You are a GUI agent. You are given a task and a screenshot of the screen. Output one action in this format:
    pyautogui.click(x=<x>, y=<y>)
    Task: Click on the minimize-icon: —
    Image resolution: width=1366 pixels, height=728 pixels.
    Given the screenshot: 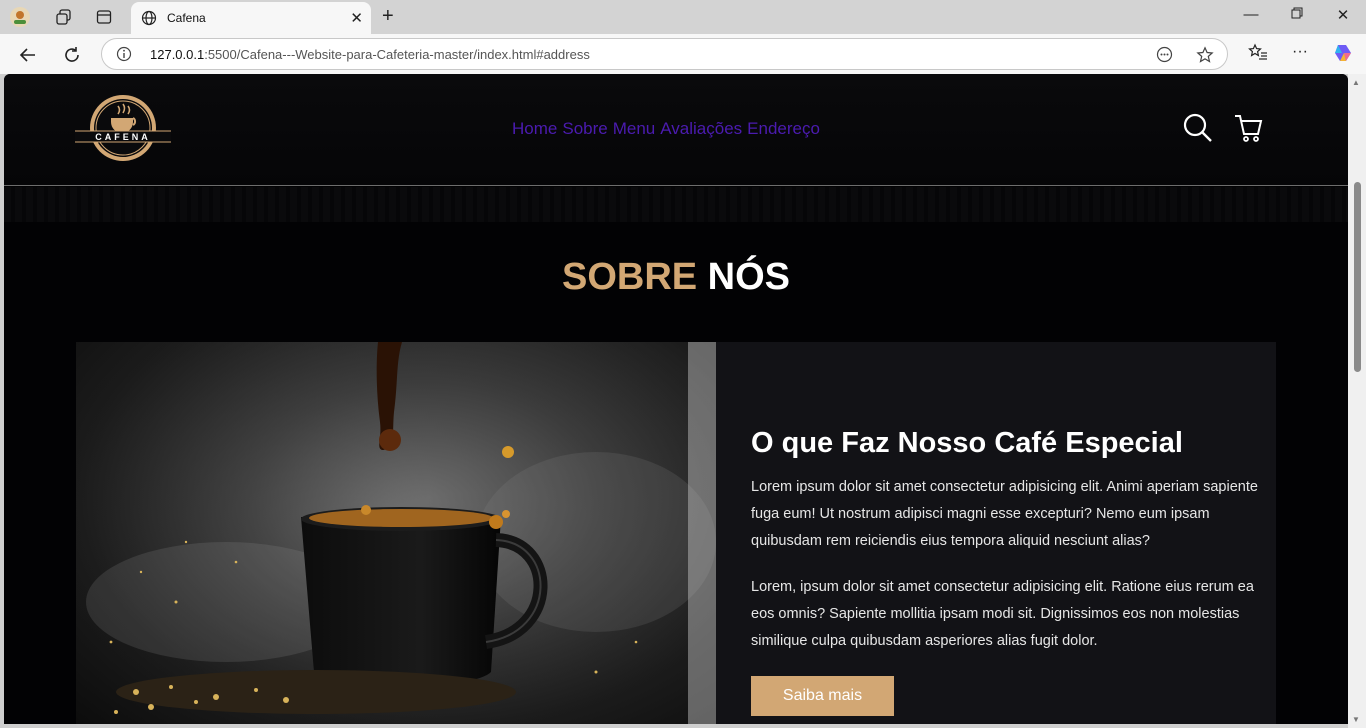 What is the action you would take?
    pyautogui.click(x=1251, y=14)
    